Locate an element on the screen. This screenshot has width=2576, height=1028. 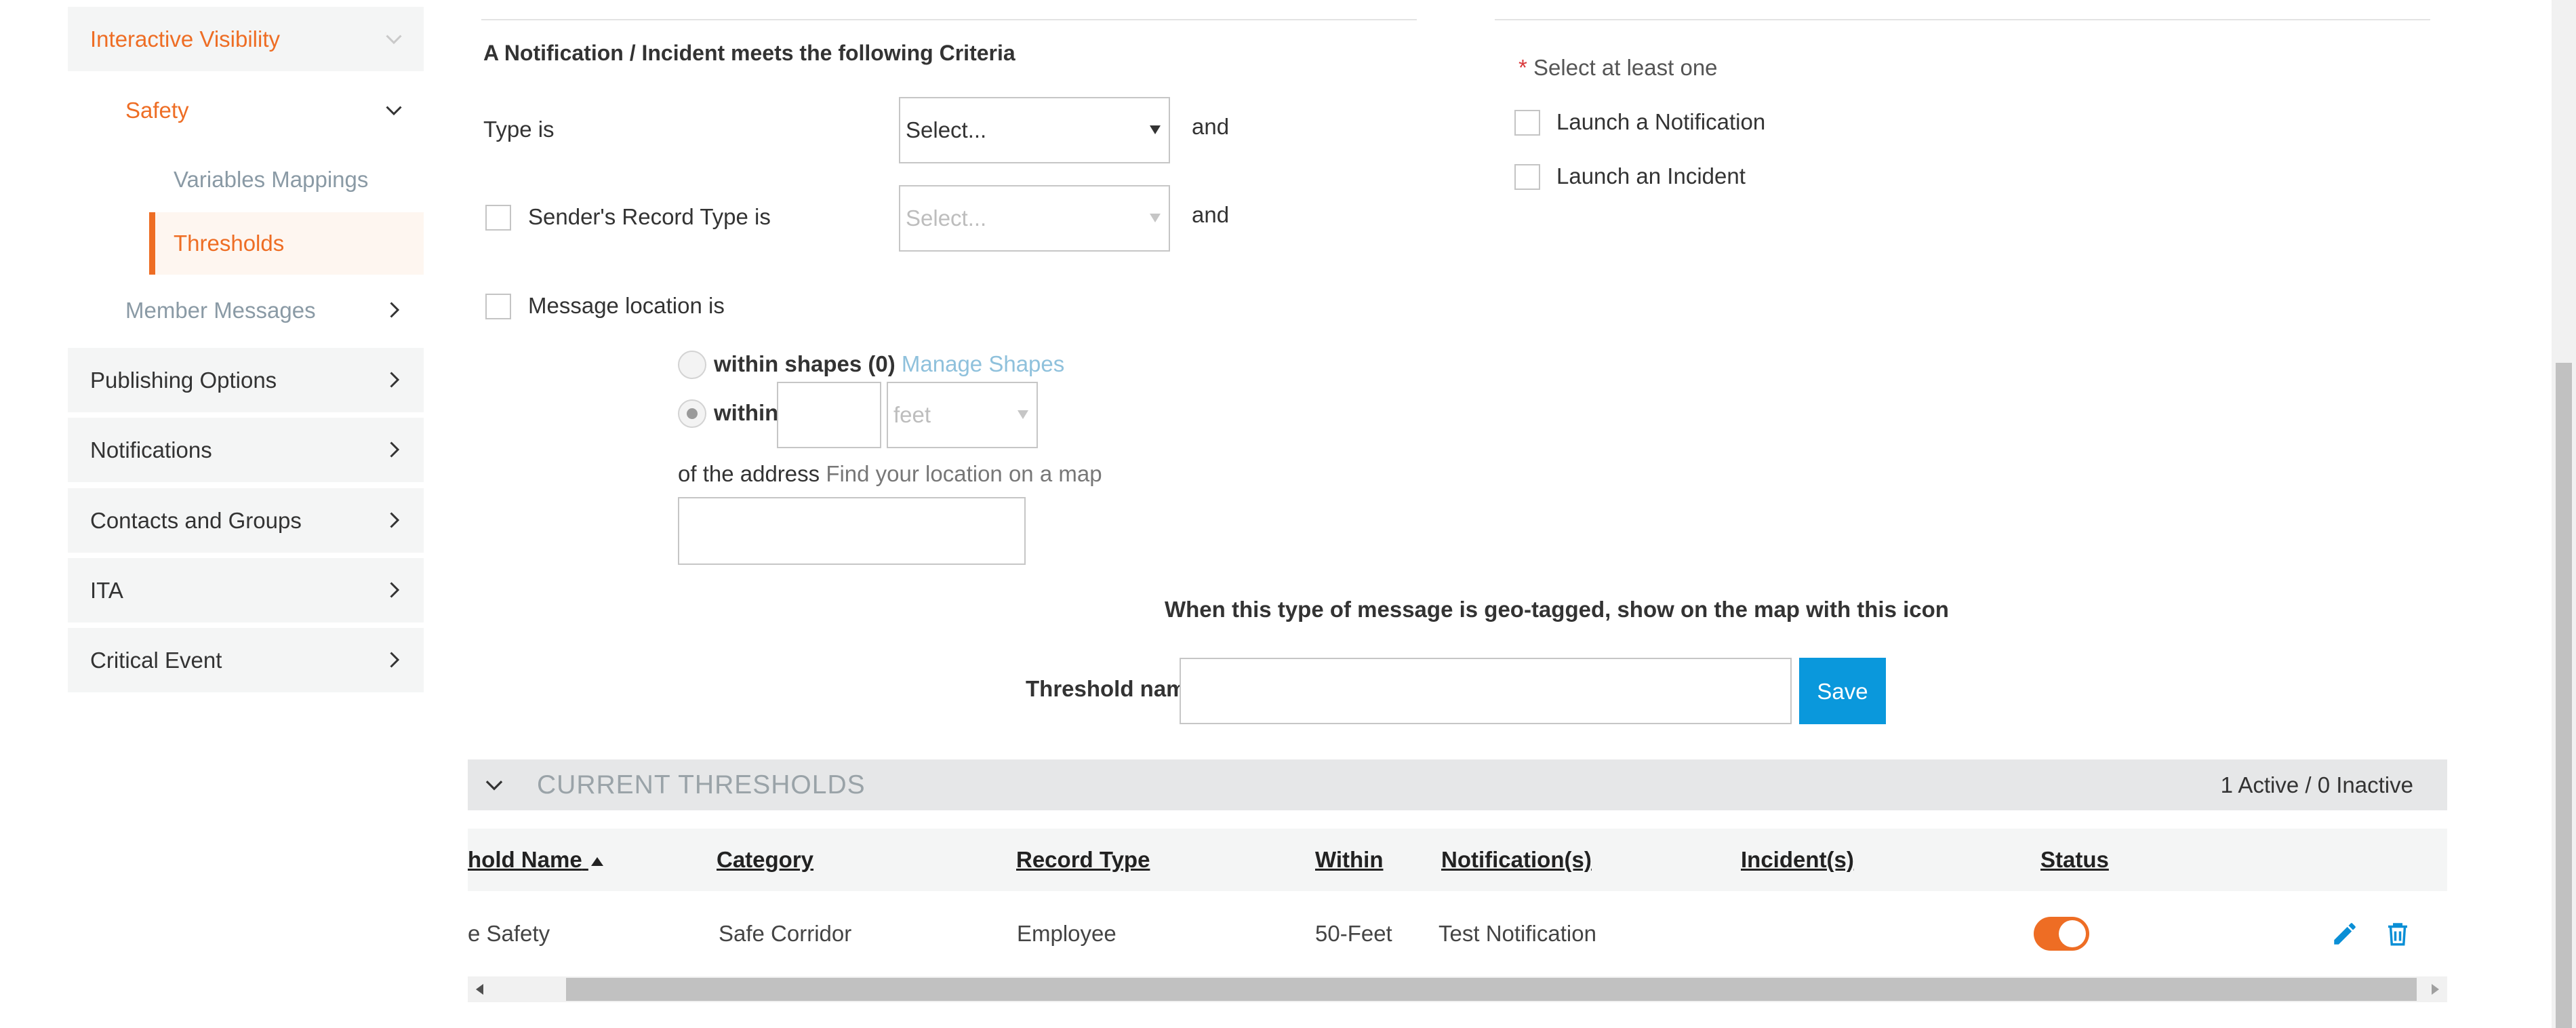
sidebar-subitem-label: Safety is located at coordinates (157, 111).